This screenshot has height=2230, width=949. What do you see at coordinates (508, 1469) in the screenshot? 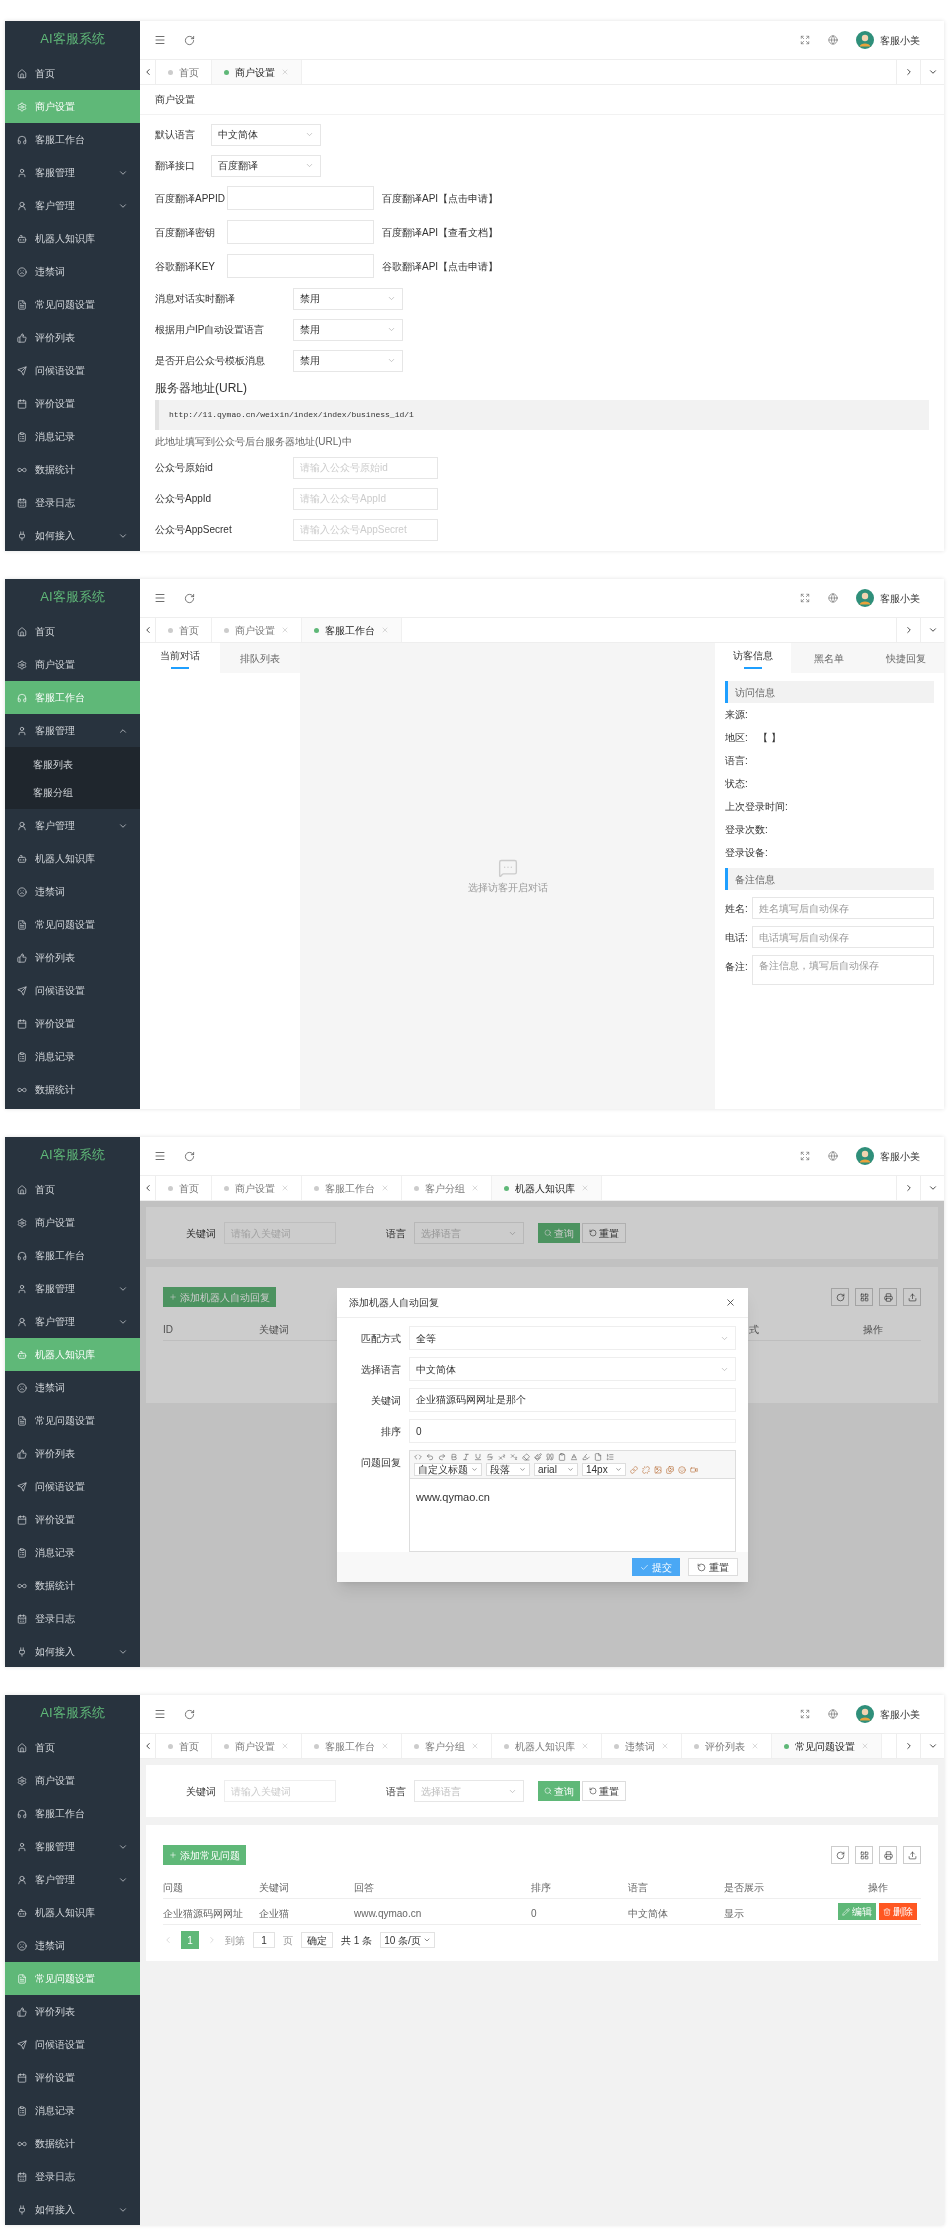
I see `editor-dropdown: 段落` at bounding box center [508, 1469].